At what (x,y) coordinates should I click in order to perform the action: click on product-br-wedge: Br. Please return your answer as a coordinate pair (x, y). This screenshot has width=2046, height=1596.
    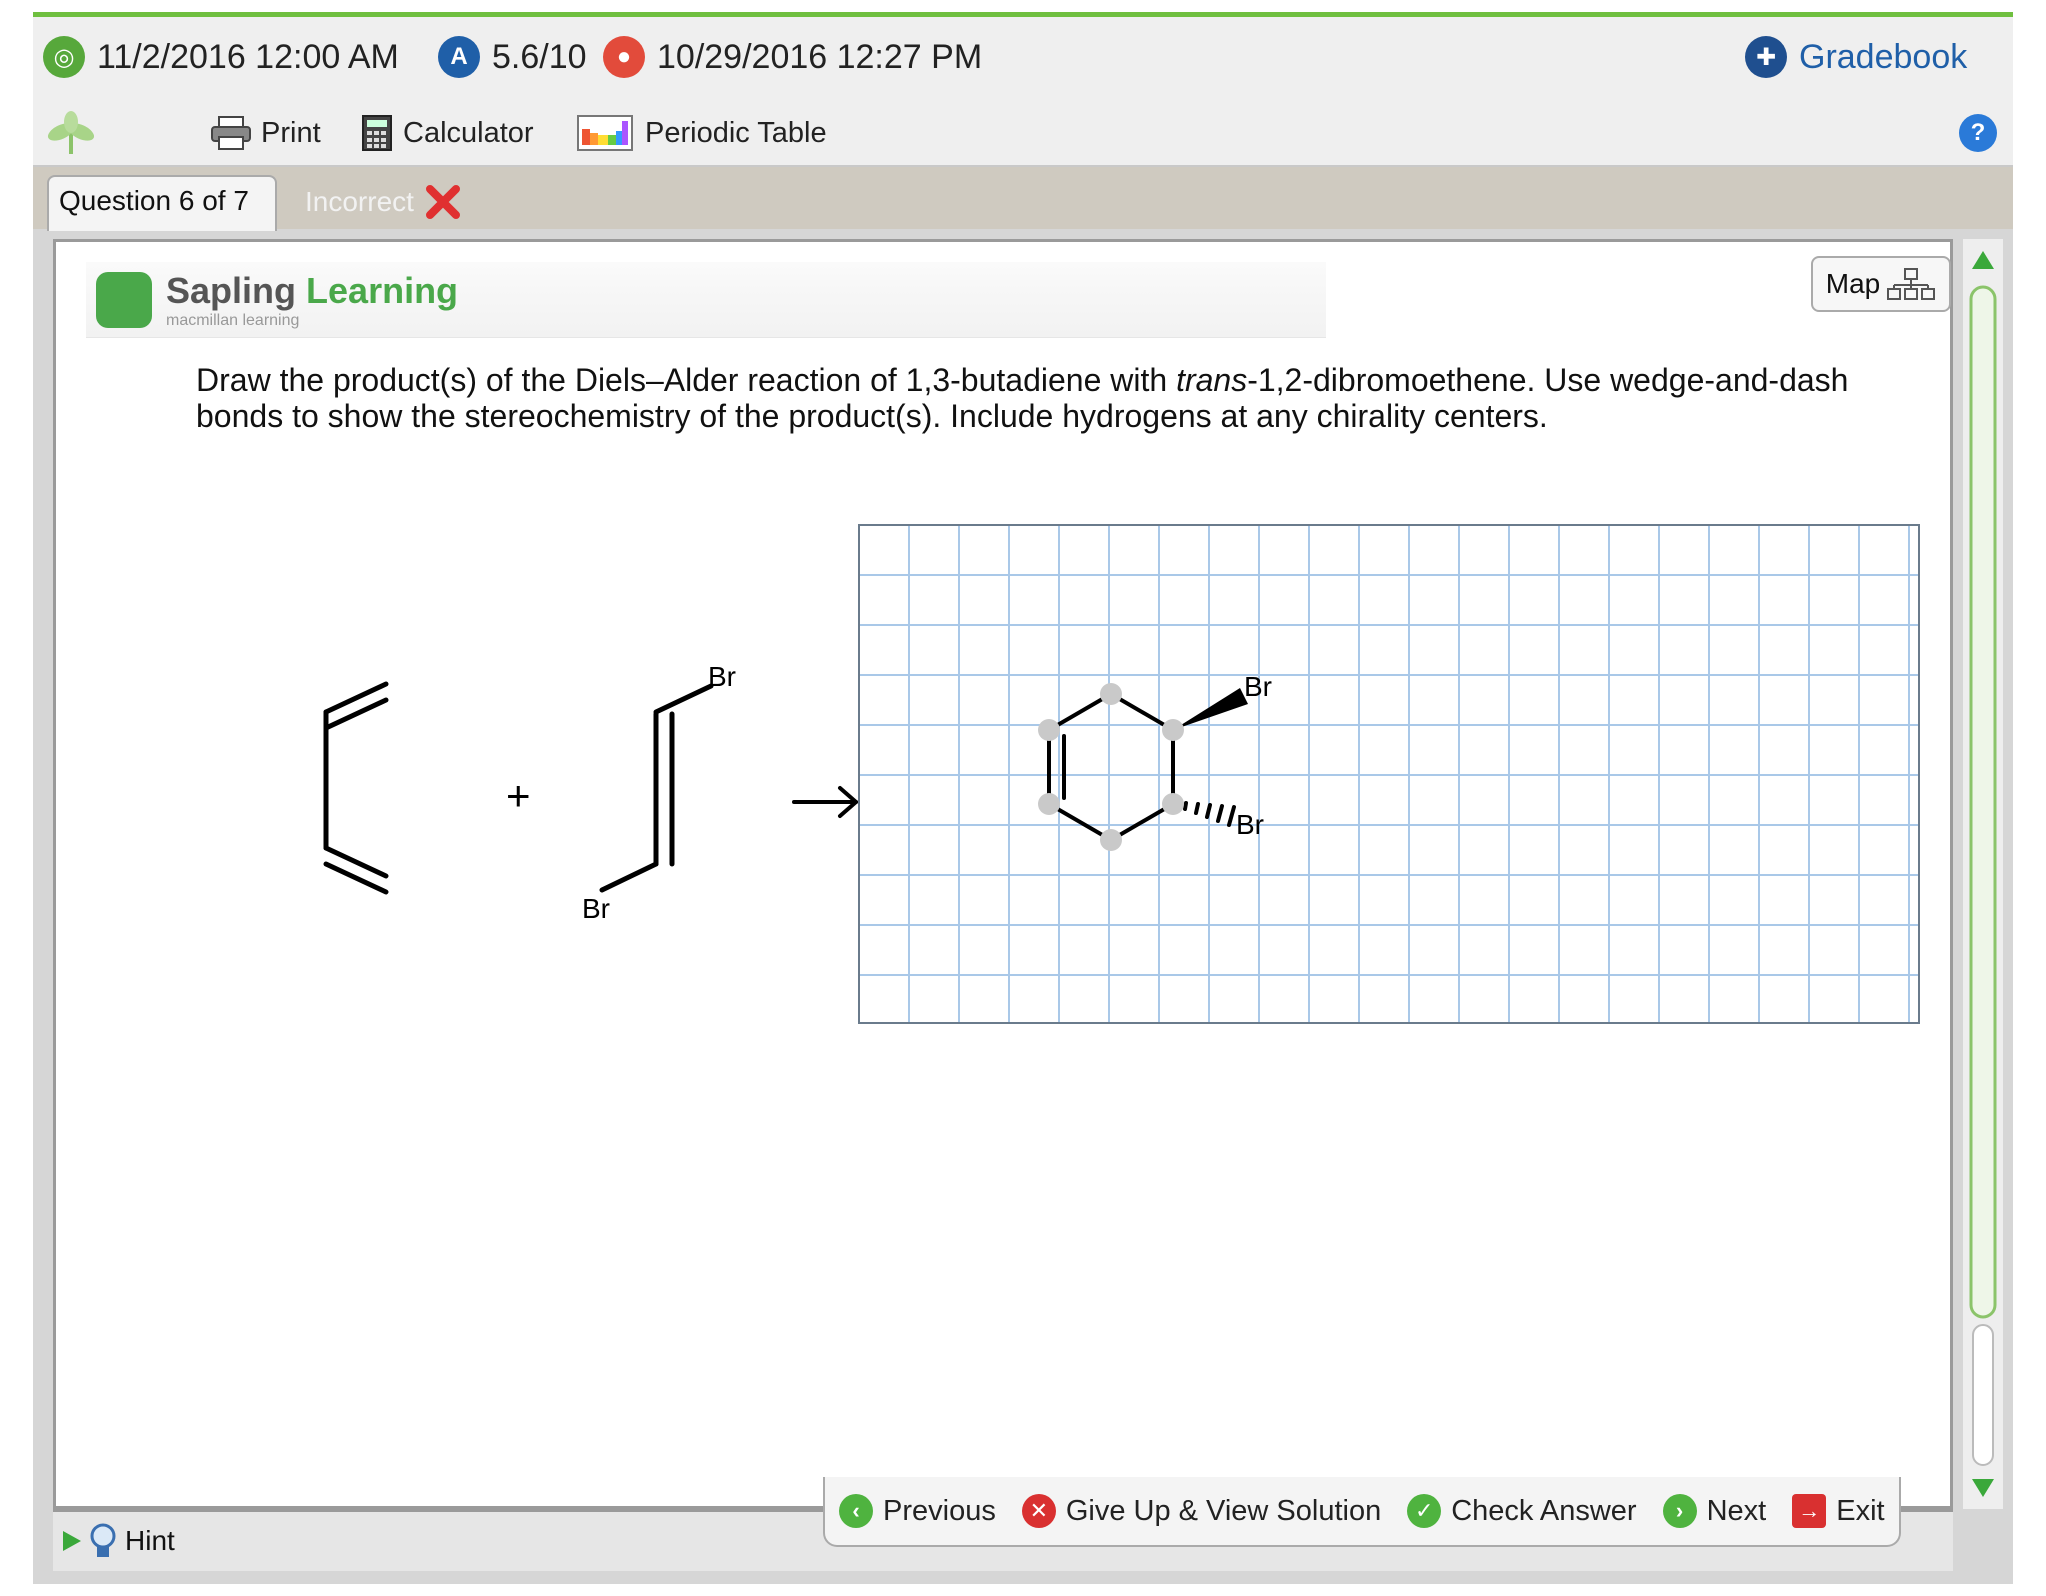
    Looking at the image, I should click on (1258, 686).